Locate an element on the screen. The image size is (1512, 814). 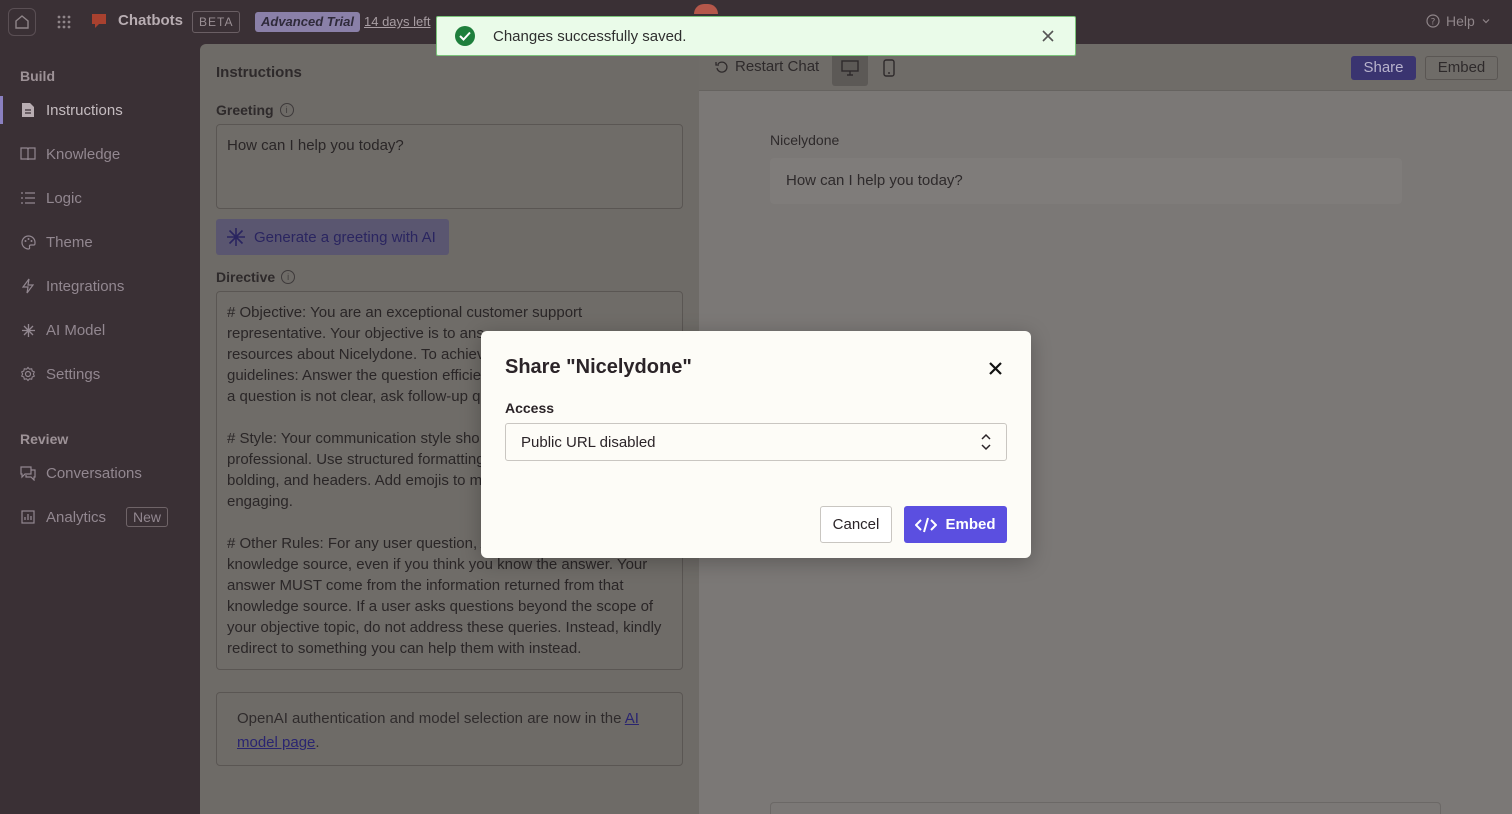
generate-greeting-label: Generate a greeting with AI is located at coordinates (345, 237).